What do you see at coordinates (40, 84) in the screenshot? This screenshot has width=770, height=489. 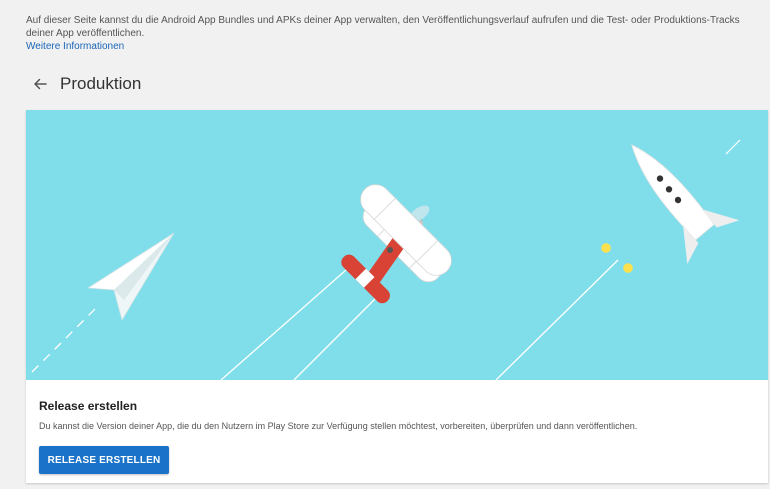 I see `arrow-left-icon` at bounding box center [40, 84].